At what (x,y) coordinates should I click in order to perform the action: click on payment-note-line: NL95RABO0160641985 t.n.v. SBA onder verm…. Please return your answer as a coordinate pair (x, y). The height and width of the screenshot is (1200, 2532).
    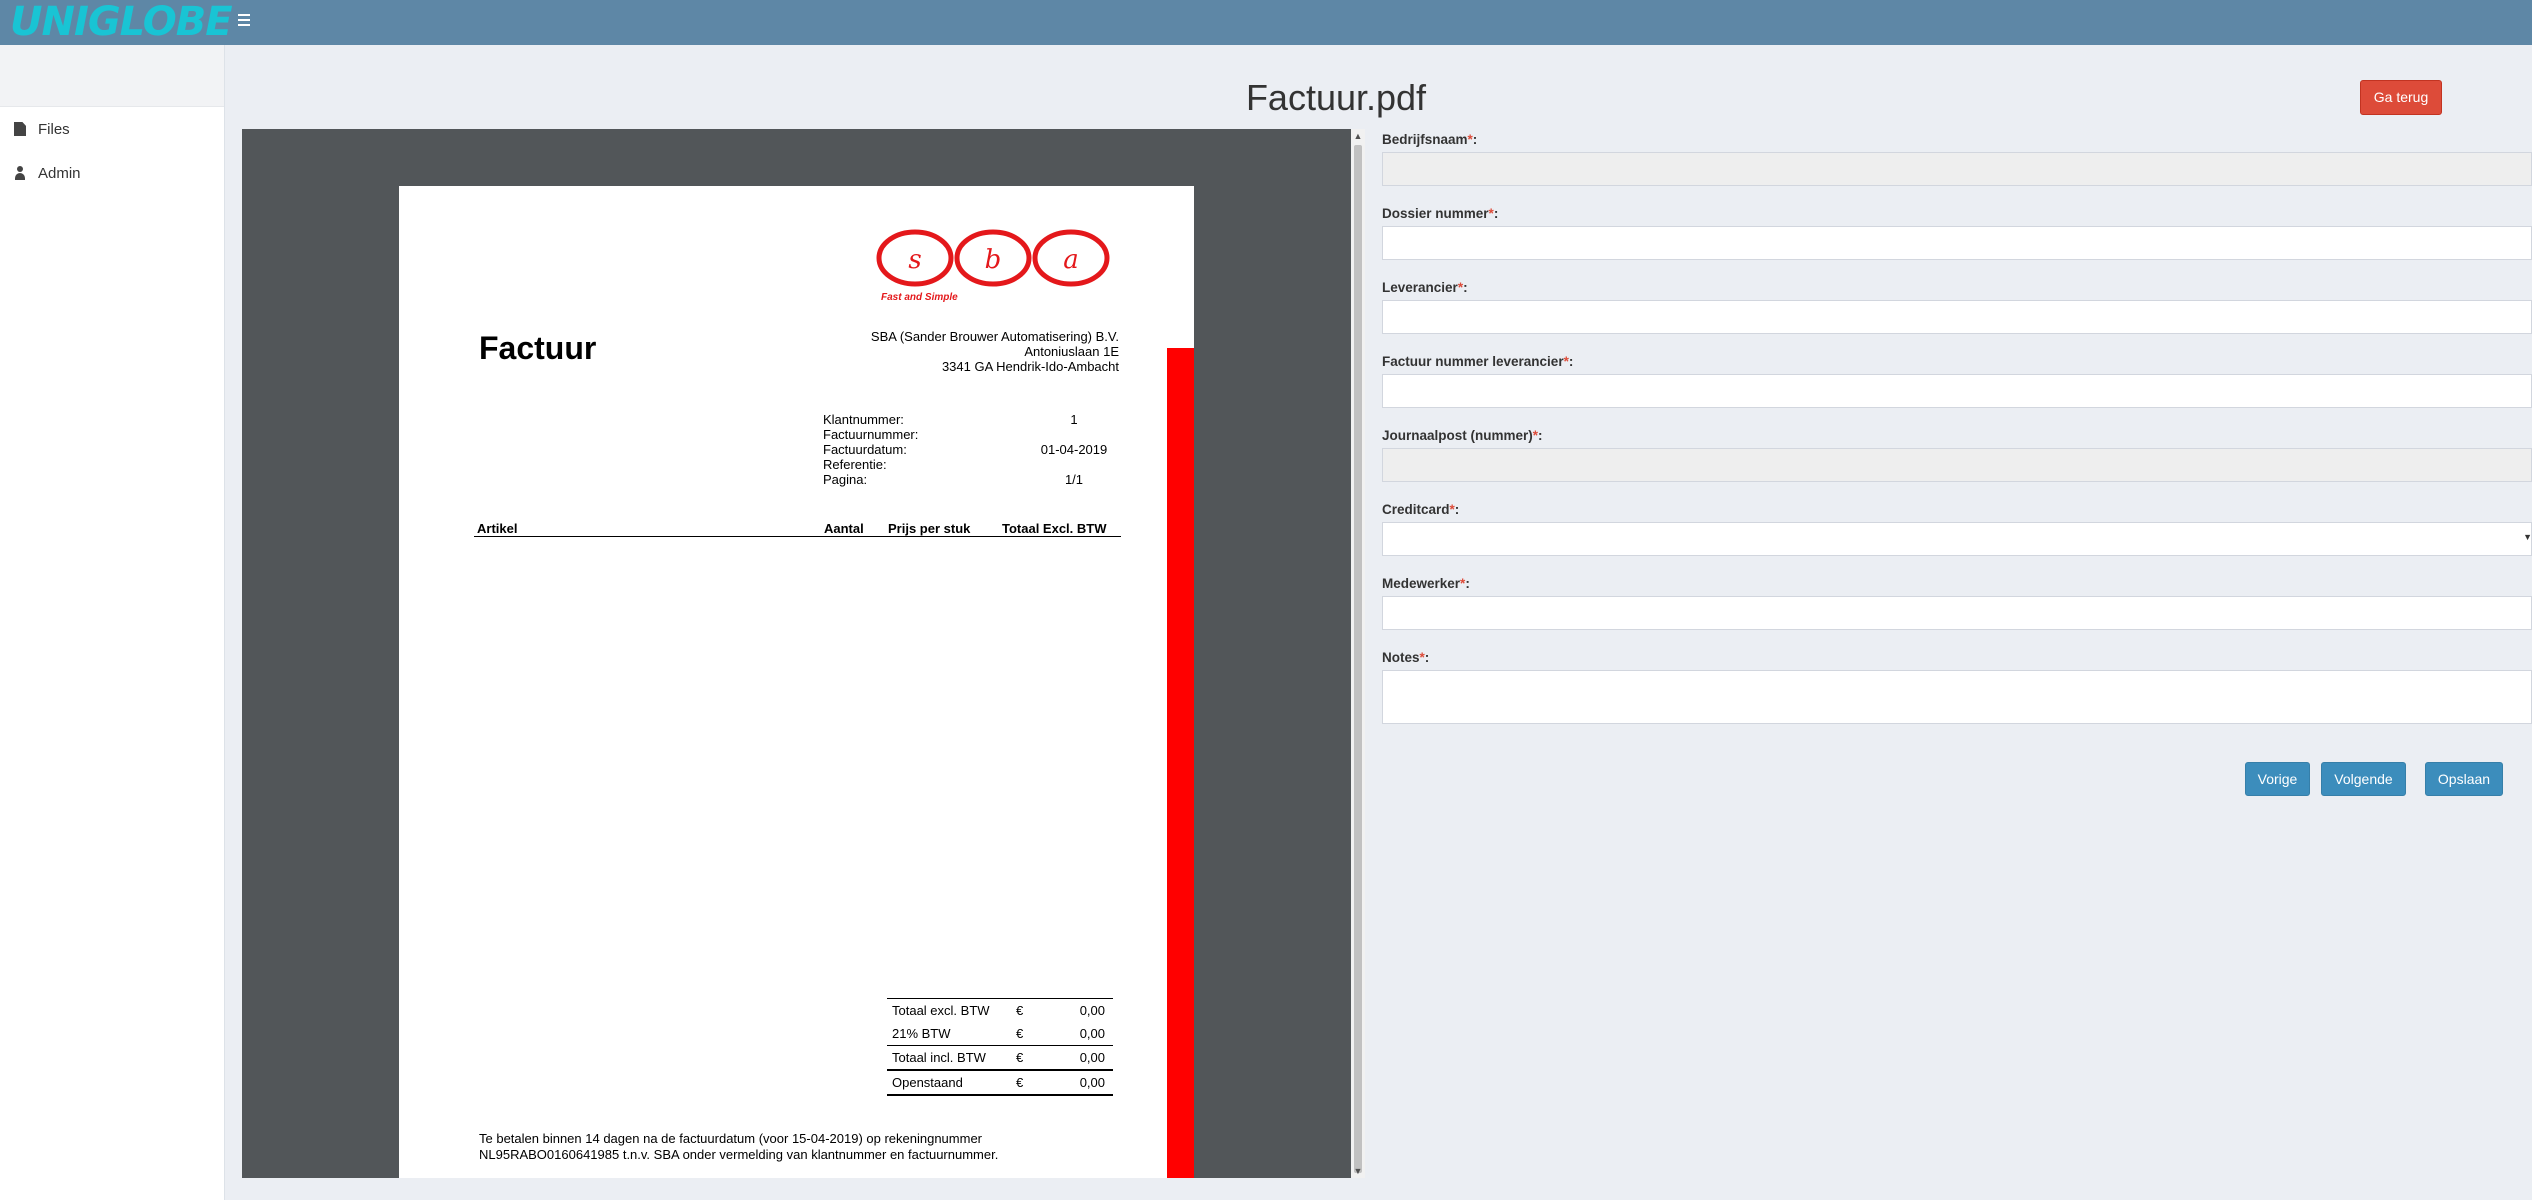
    Looking at the image, I should click on (739, 1154).